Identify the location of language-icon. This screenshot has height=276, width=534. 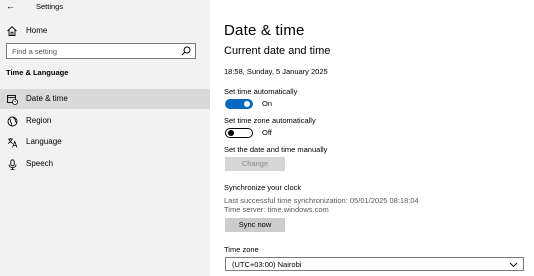
(12, 143).